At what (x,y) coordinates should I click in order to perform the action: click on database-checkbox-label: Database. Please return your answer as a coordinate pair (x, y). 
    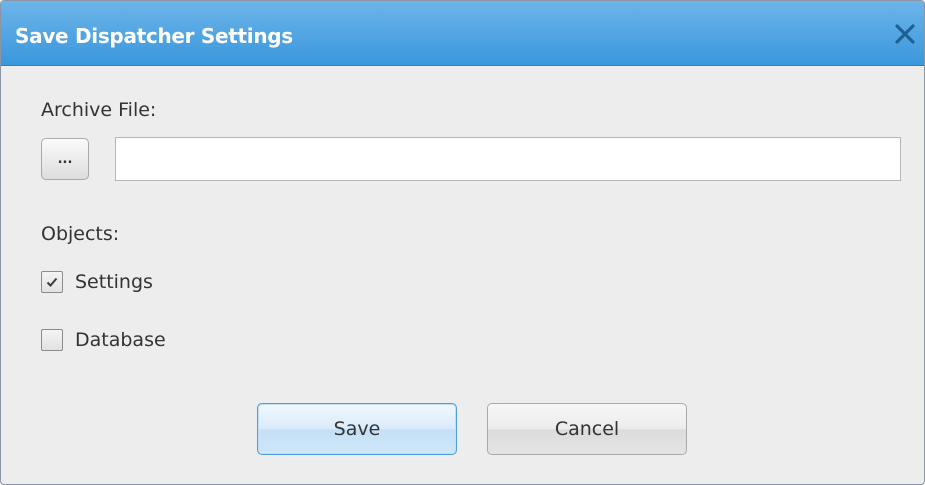
    Looking at the image, I should click on (120, 340).